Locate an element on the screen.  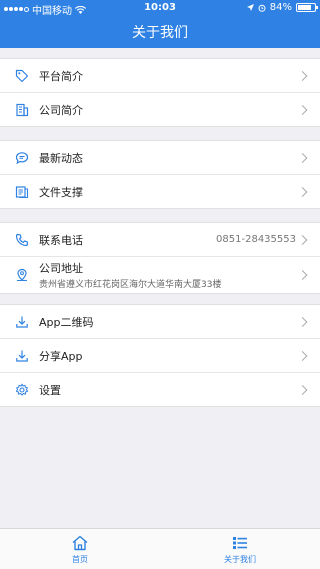
menu-item-share-app: 分享App is located at coordinates (160, 356).